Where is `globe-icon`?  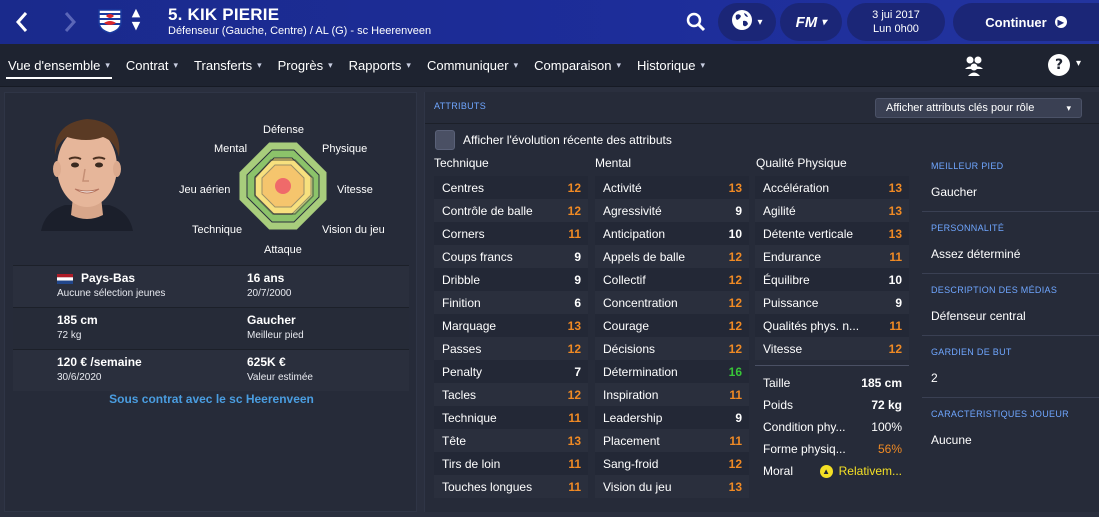
globe-icon is located at coordinates (742, 22).